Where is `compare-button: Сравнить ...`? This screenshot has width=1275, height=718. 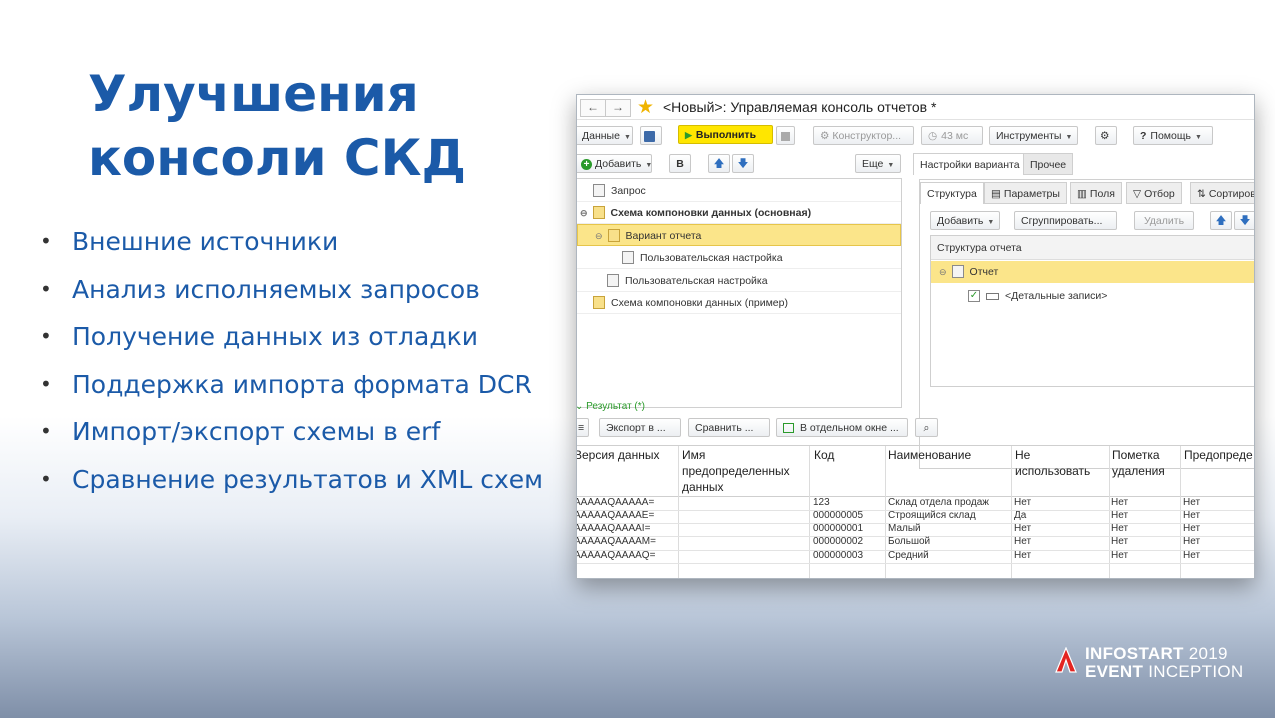 compare-button: Сравнить ... is located at coordinates (729, 427).